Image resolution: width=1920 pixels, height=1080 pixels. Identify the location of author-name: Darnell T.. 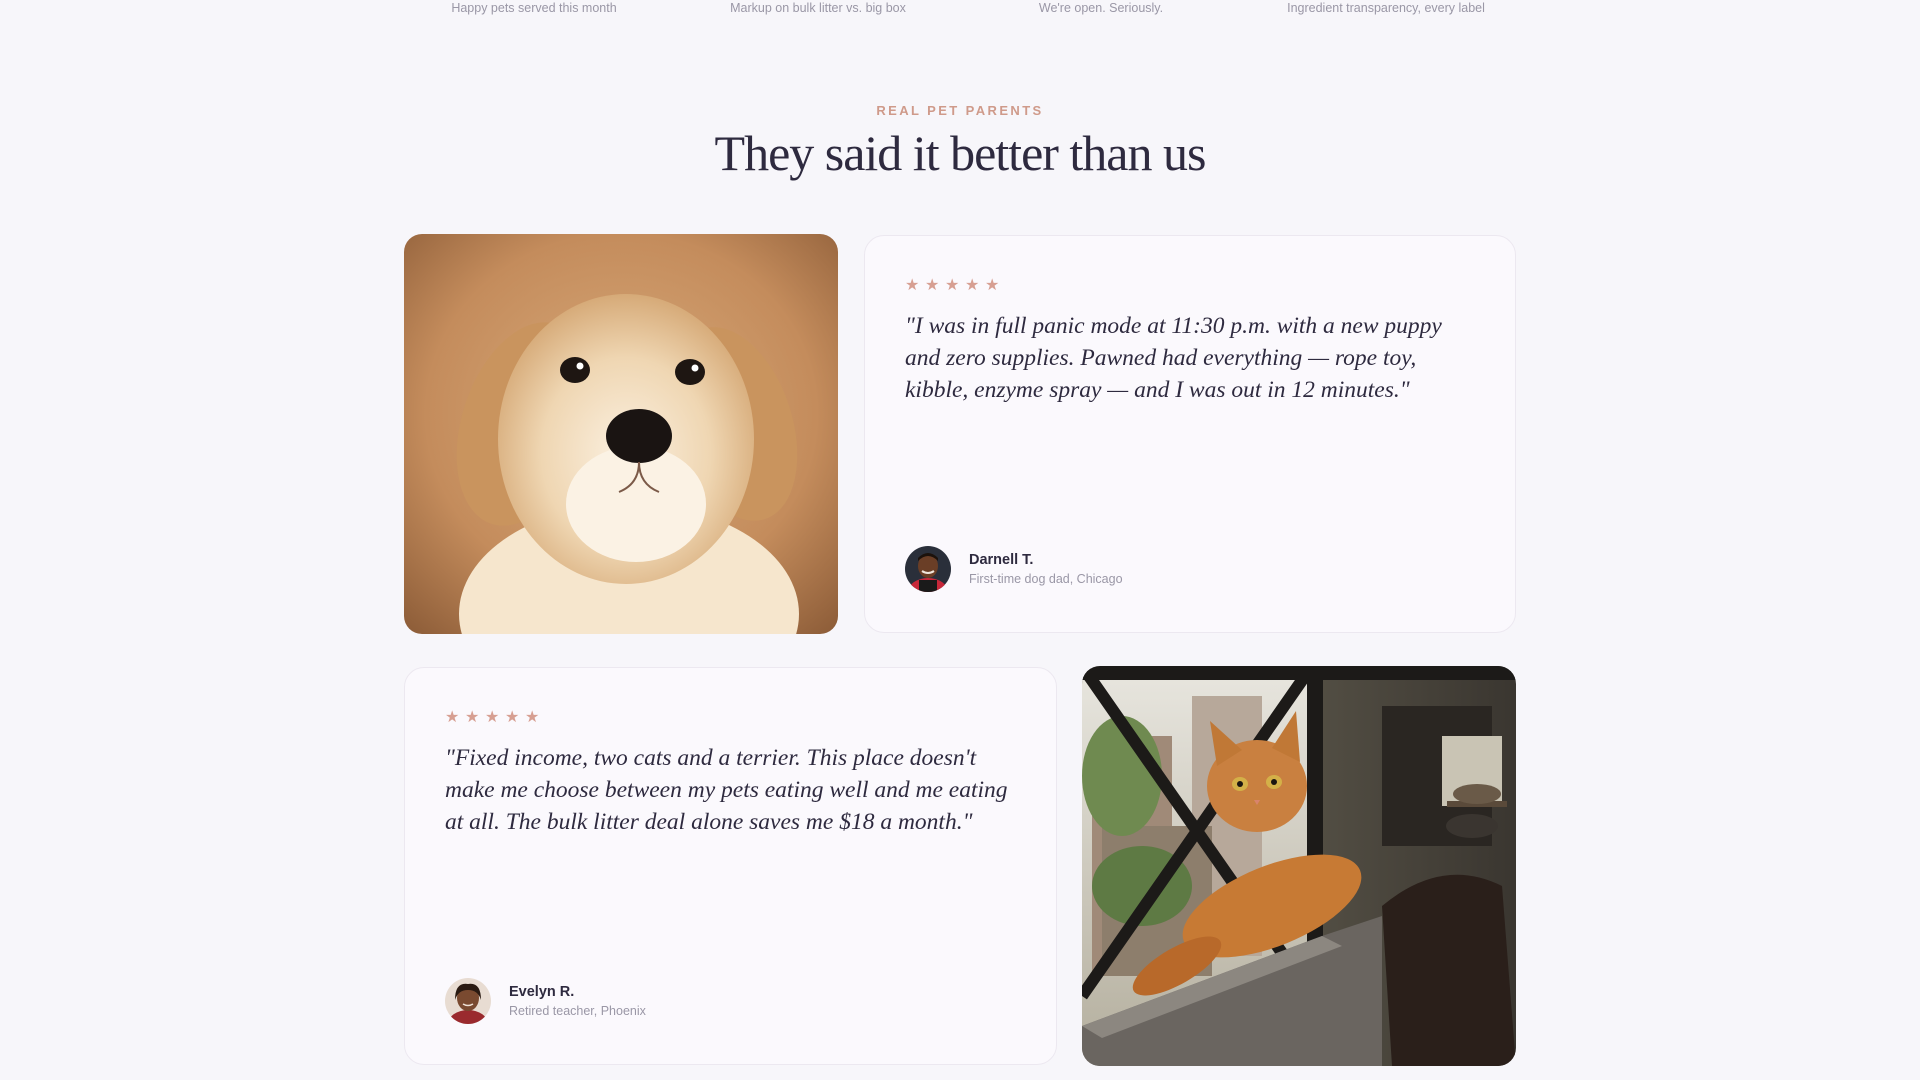
(1001, 560).